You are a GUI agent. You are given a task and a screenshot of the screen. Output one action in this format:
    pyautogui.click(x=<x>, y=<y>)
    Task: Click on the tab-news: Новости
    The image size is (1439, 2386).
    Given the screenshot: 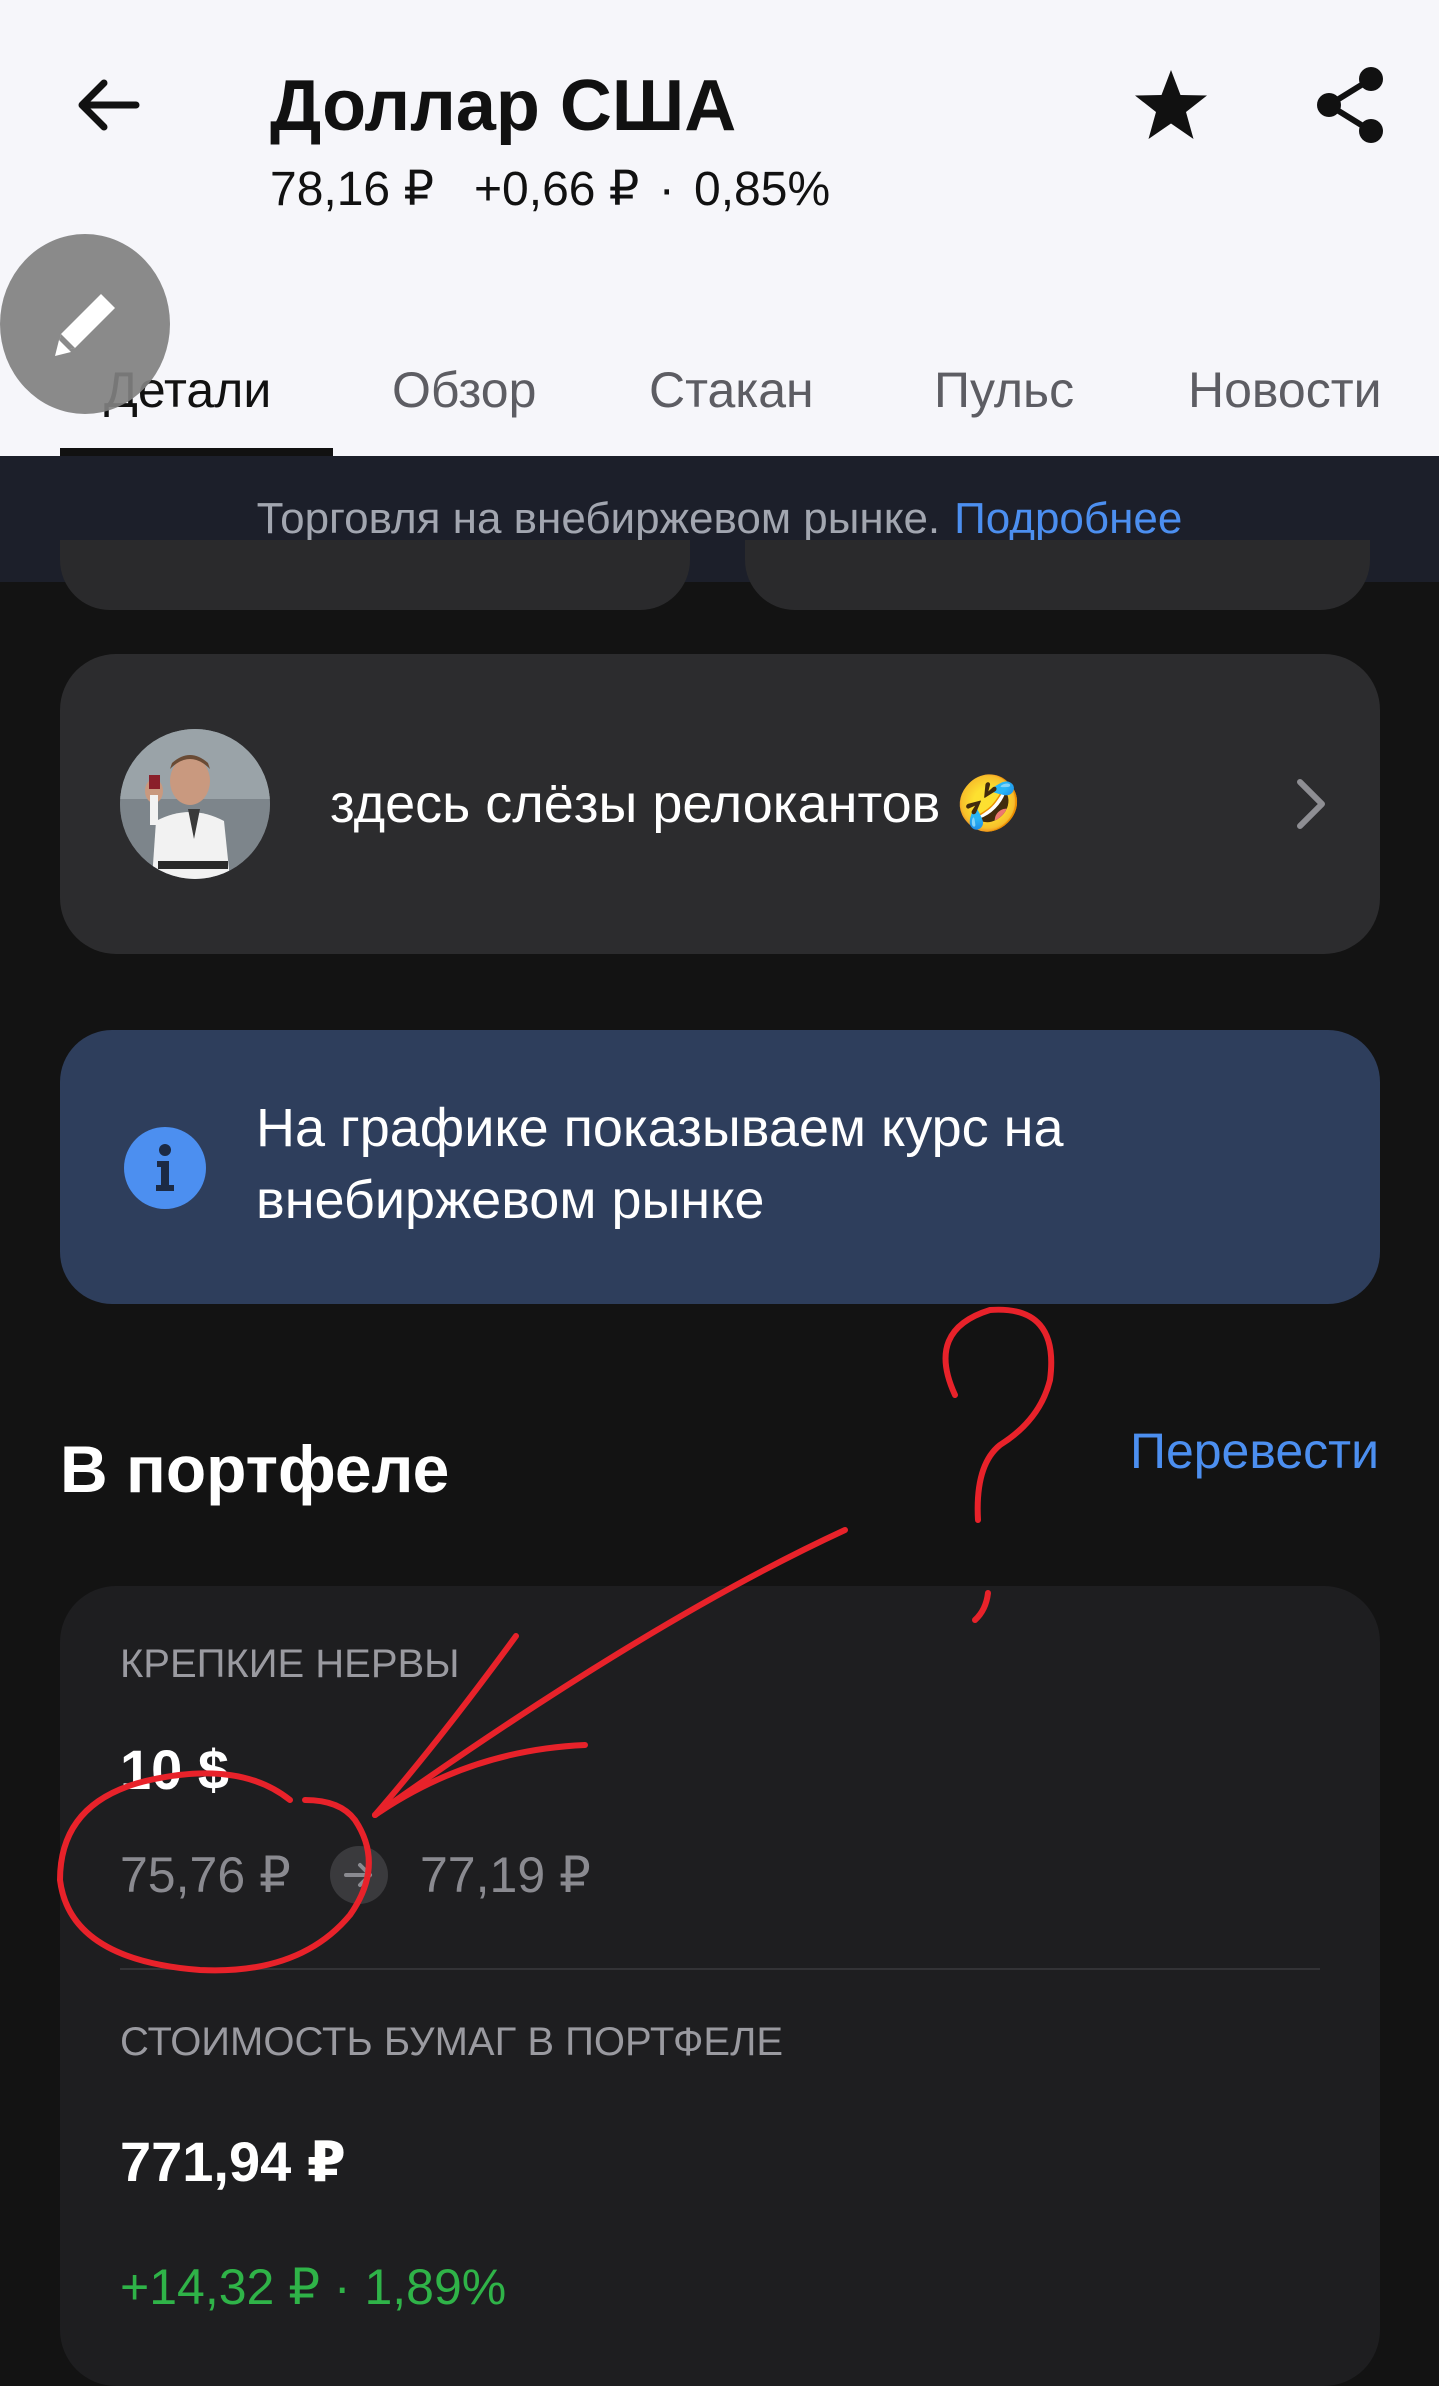 What is the action you would take?
    pyautogui.click(x=1285, y=390)
    